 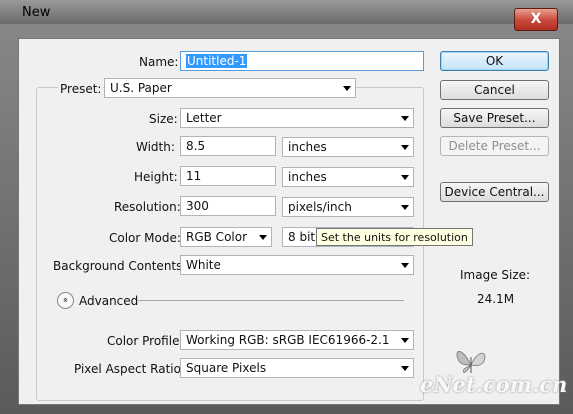 I want to click on image-size-label: Image Size:, so click(x=495, y=275).